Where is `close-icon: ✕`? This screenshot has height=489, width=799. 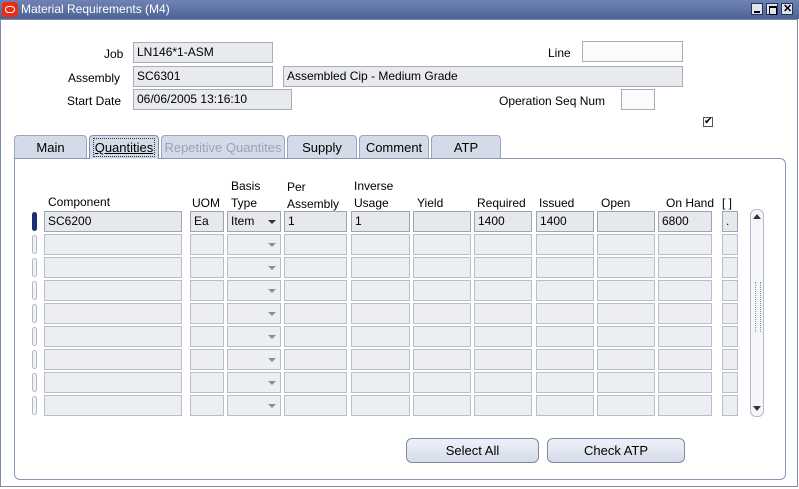
close-icon: ✕ is located at coordinates (787, 9).